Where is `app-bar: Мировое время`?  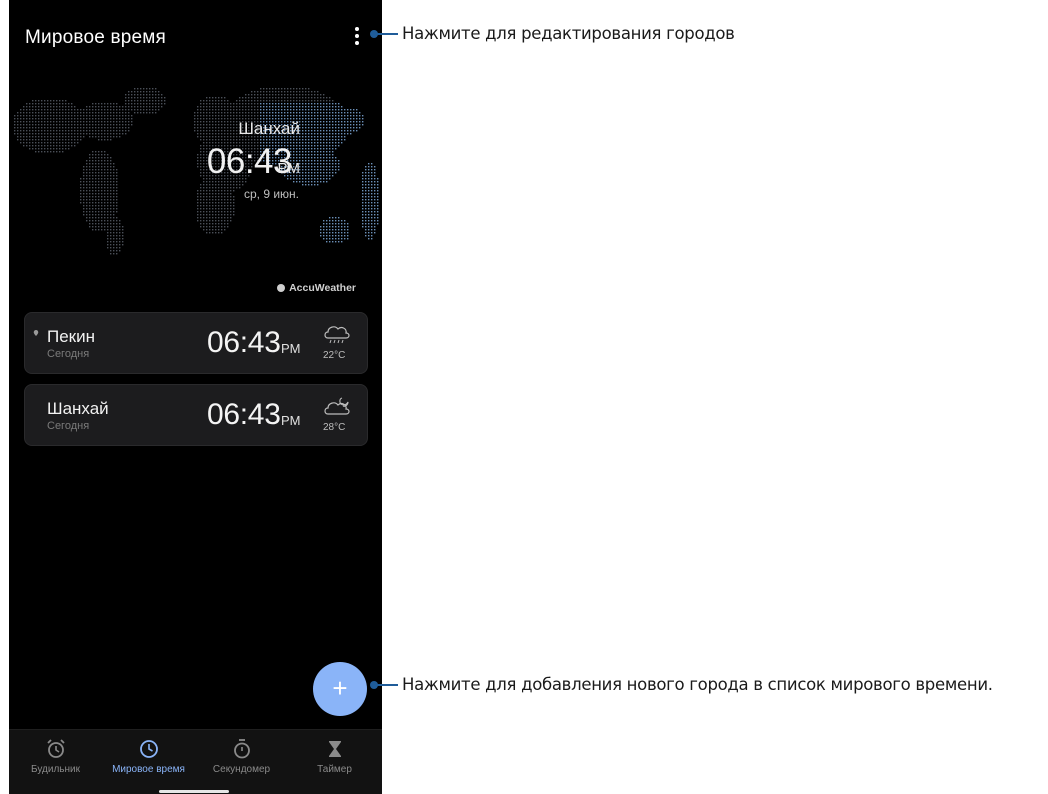 app-bar: Мировое время is located at coordinates (195, 38).